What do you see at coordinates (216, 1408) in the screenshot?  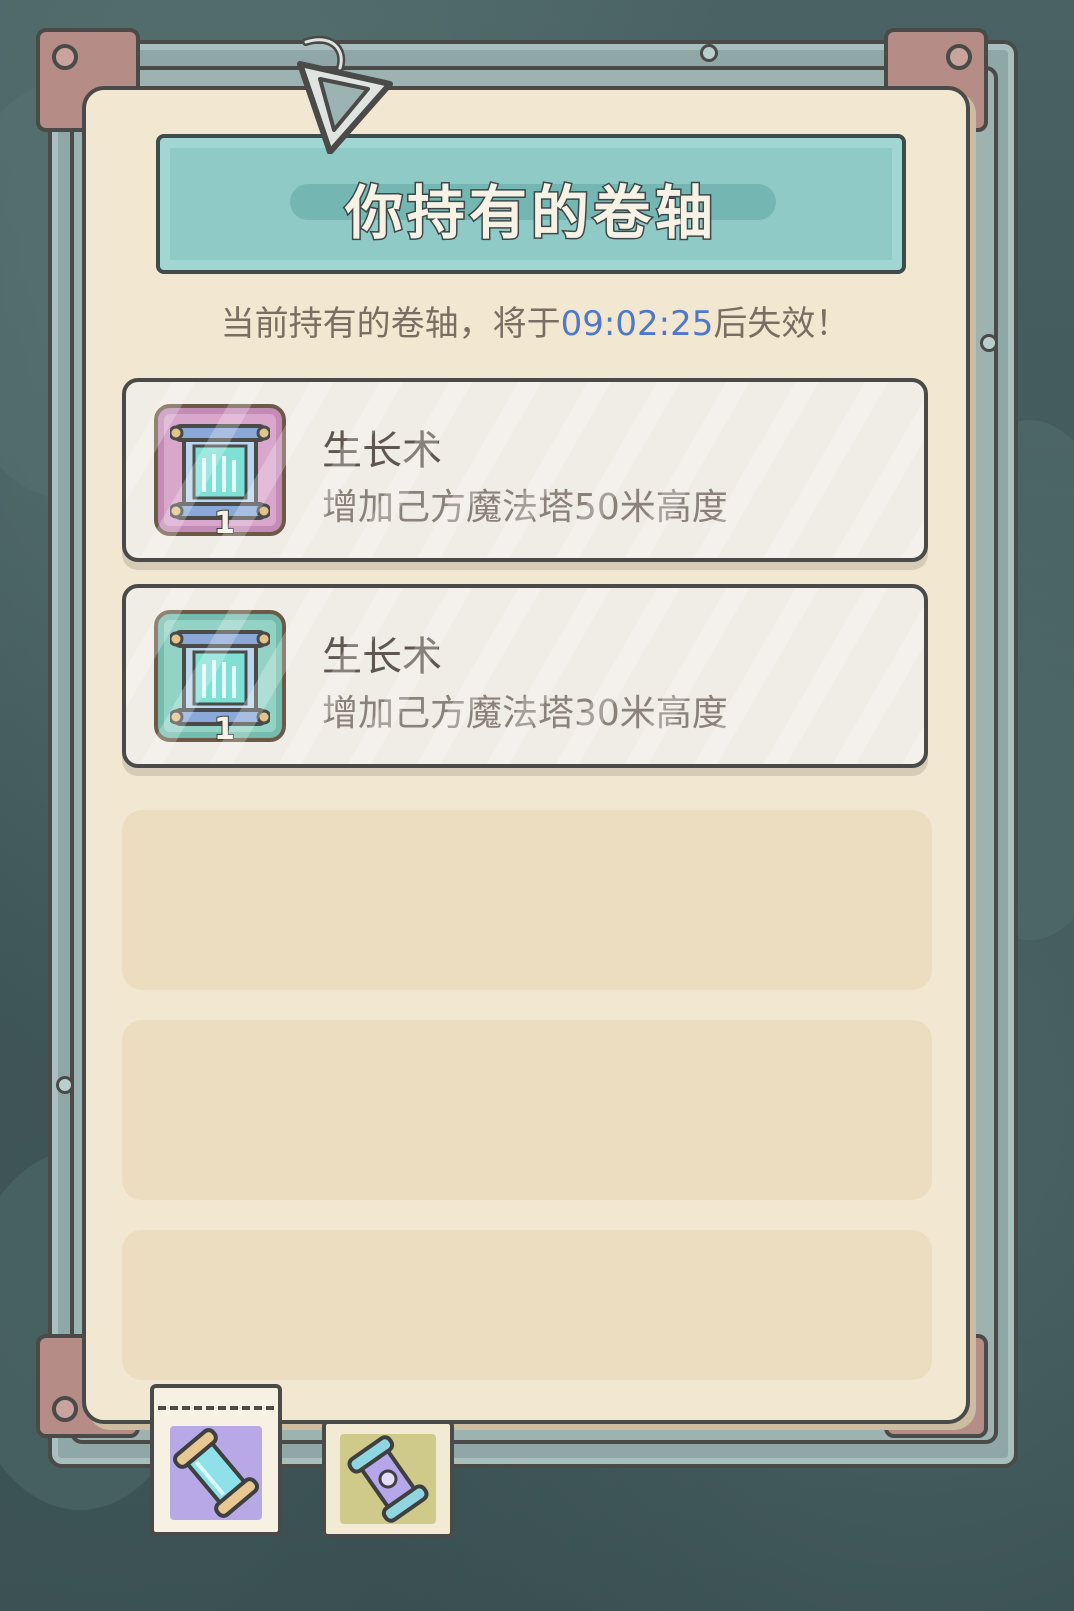 I see `tab-perforation` at bounding box center [216, 1408].